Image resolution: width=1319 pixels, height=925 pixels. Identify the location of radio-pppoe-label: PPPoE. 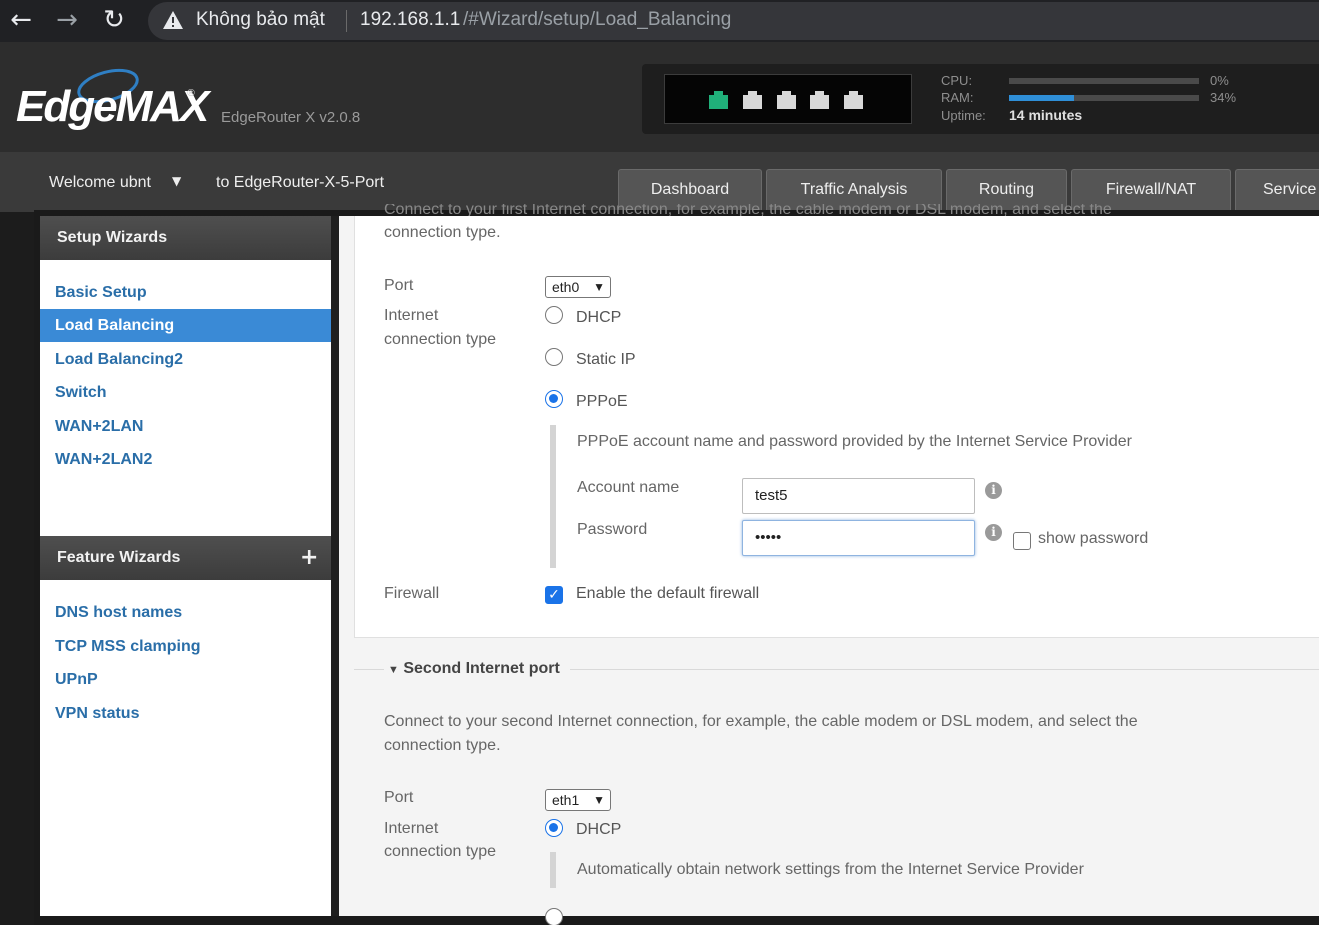
(602, 402).